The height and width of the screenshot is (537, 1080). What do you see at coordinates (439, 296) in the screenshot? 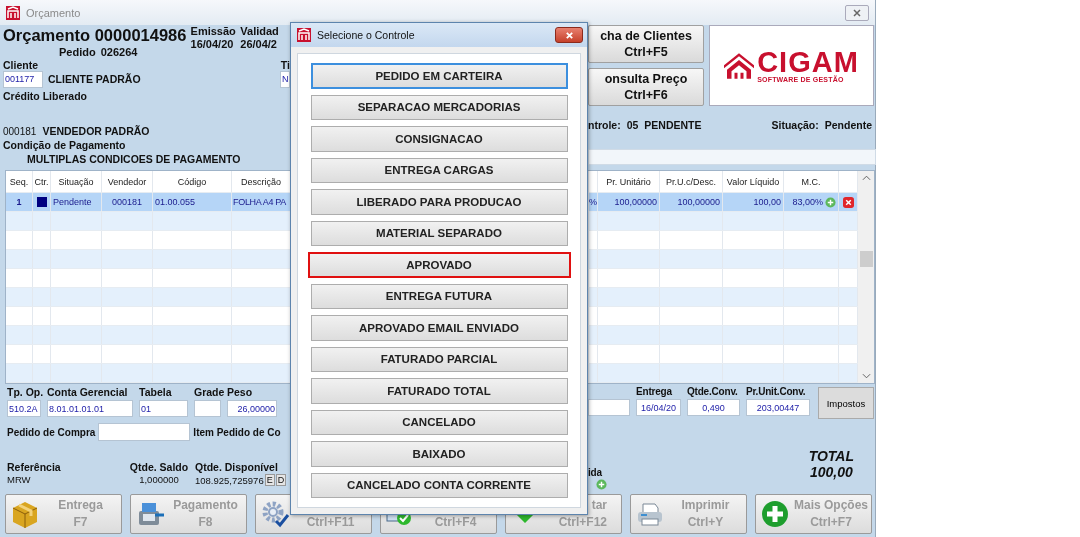
I see `status-option-button: ENTREGA FUTURA` at bounding box center [439, 296].